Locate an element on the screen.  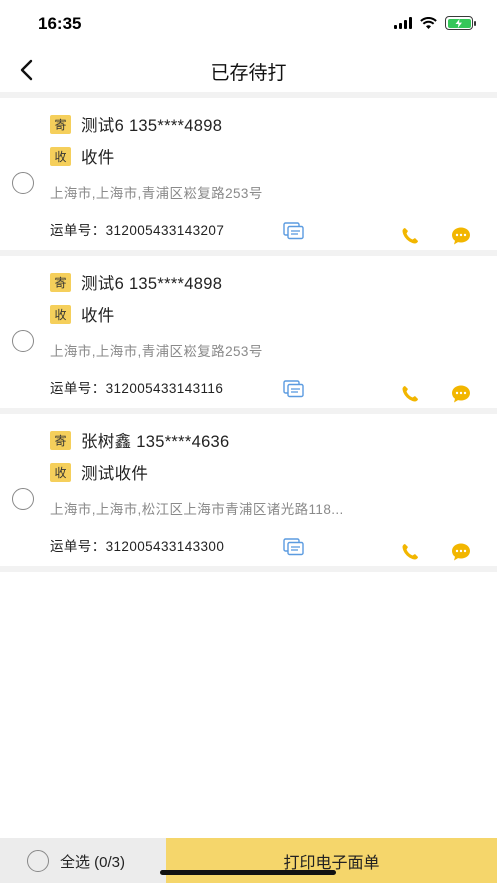
waybill-number: 运单号：312005433143116 is located at coordinates (136, 387).